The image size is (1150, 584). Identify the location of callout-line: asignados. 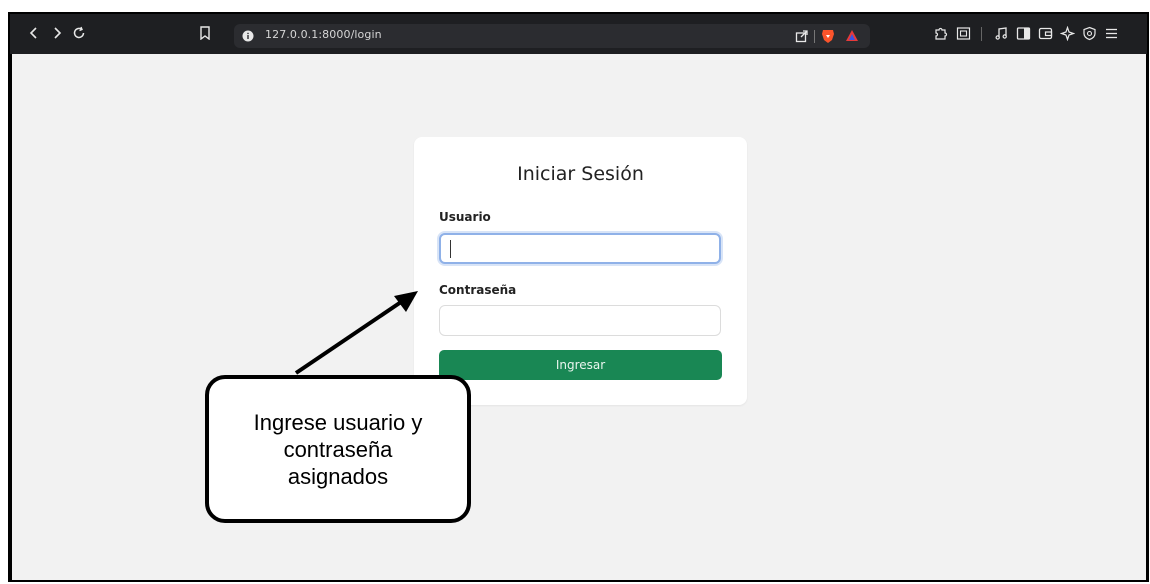
(338, 476).